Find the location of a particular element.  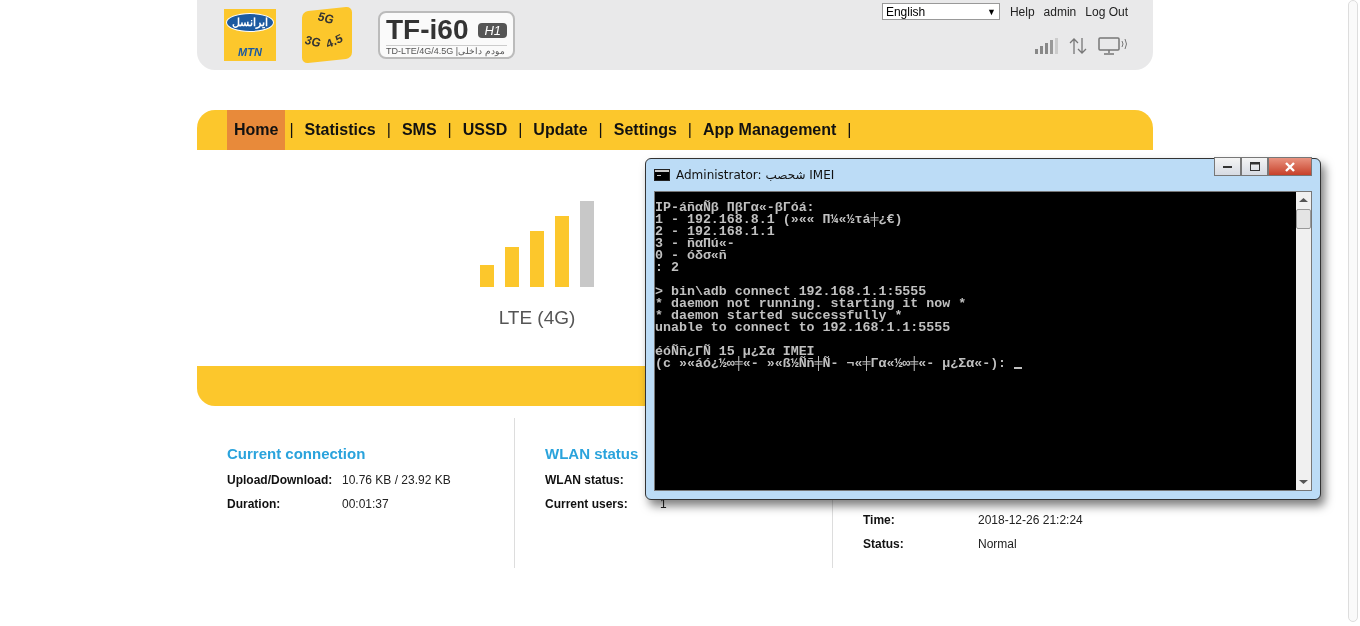

section-title: WLAN status is located at coordinates (592, 453).